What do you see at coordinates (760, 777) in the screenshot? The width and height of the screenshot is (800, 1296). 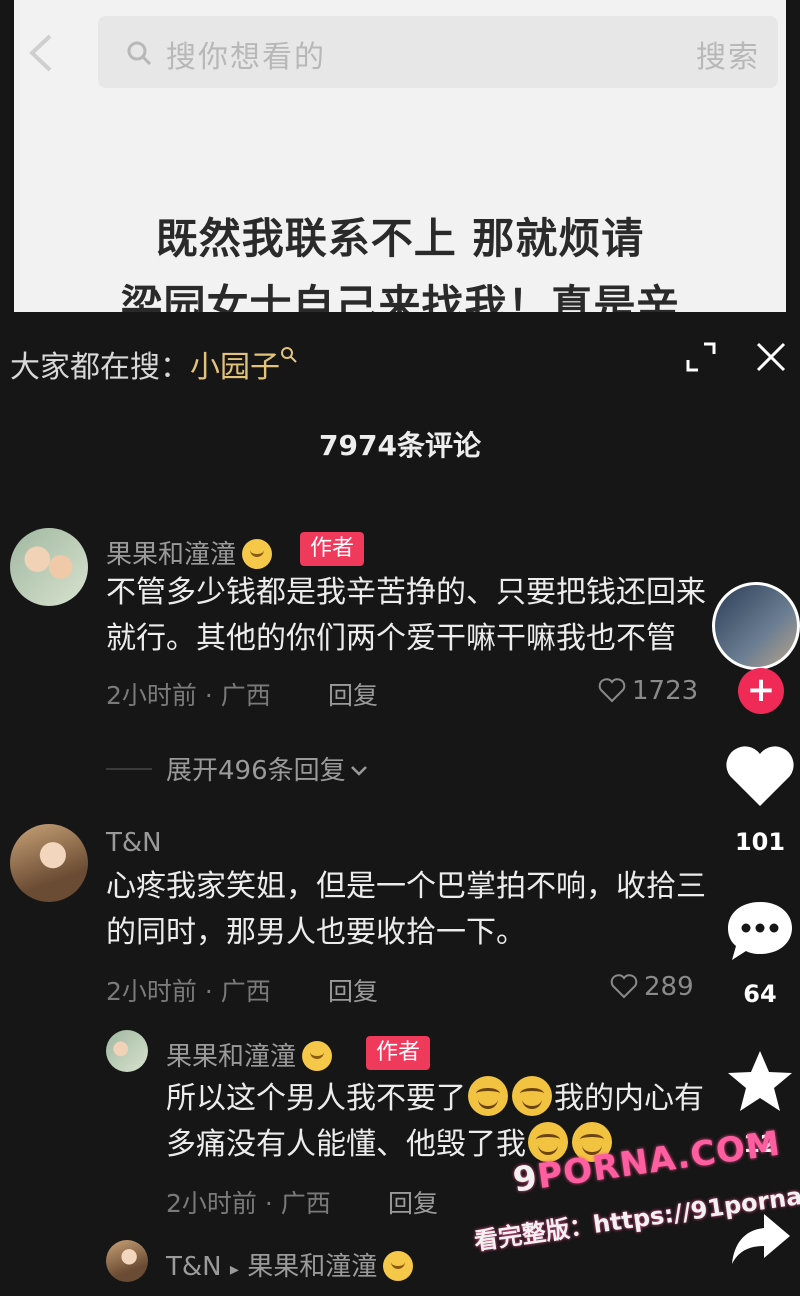 I see `heart-icon` at bounding box center [760, 777].